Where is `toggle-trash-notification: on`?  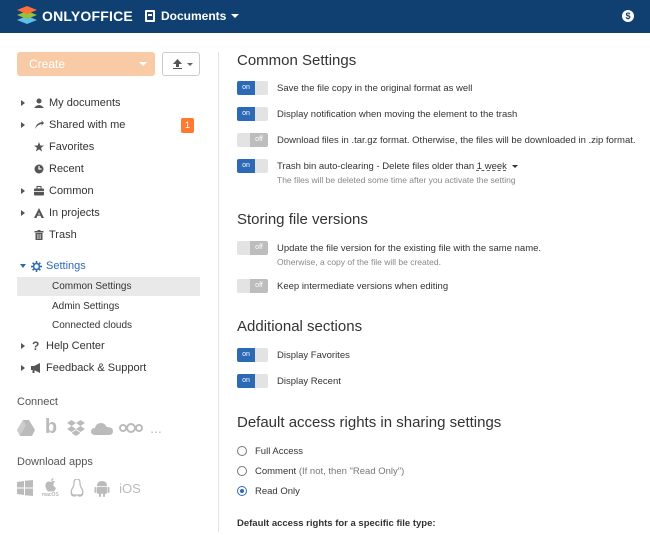
toggle-trash-notification: on is located at coordinates (252, 114).